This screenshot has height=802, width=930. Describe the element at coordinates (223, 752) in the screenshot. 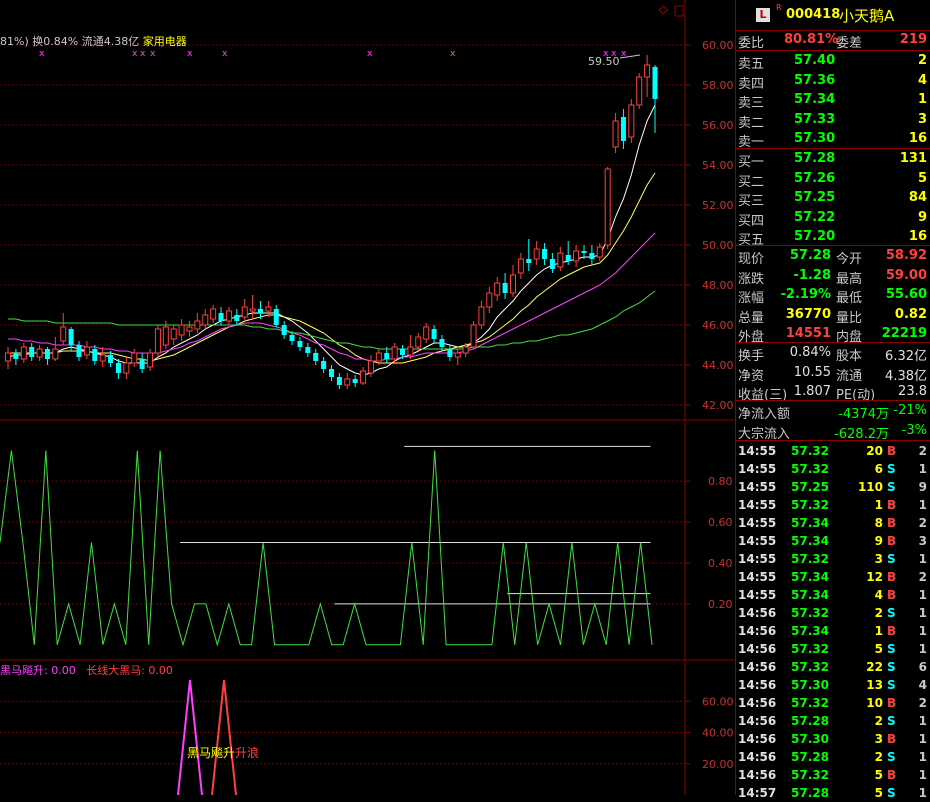

I see `signal-label: 黑马飚升升浪` at that location.